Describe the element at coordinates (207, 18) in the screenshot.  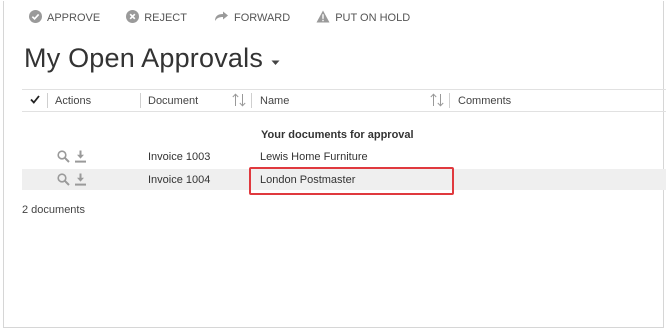
I see `action-toolbar: APPROVE REJECT FORWARD PUT ON HOLD` at that location.